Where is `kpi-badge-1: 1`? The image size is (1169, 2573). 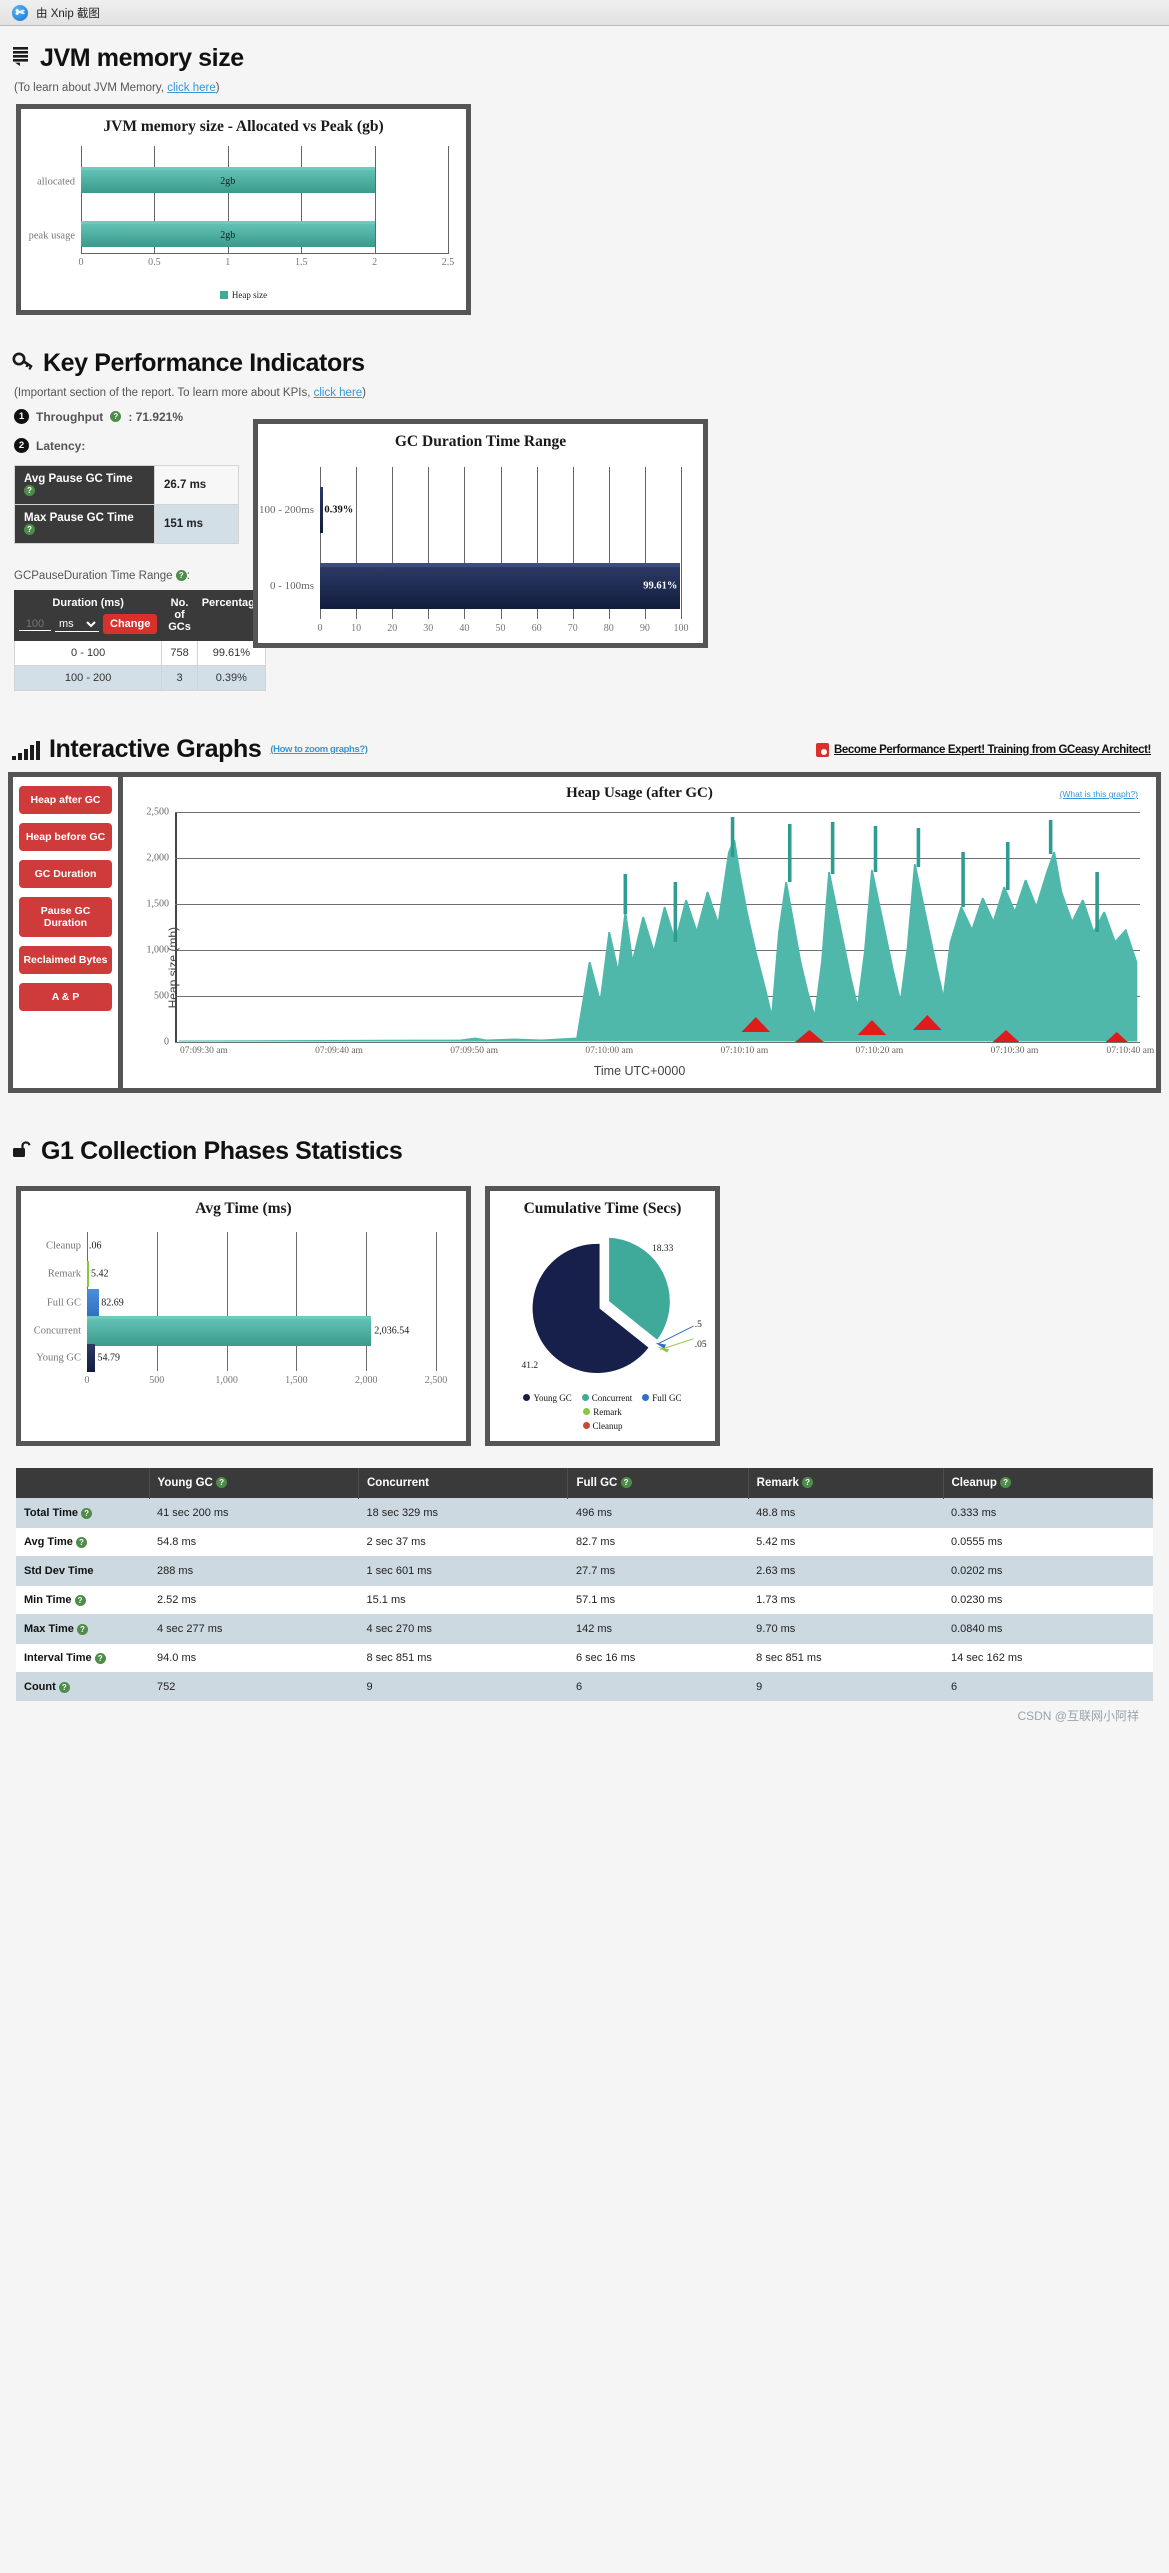 kpi-badge-1: 1 is located at coordinates (21, 416).